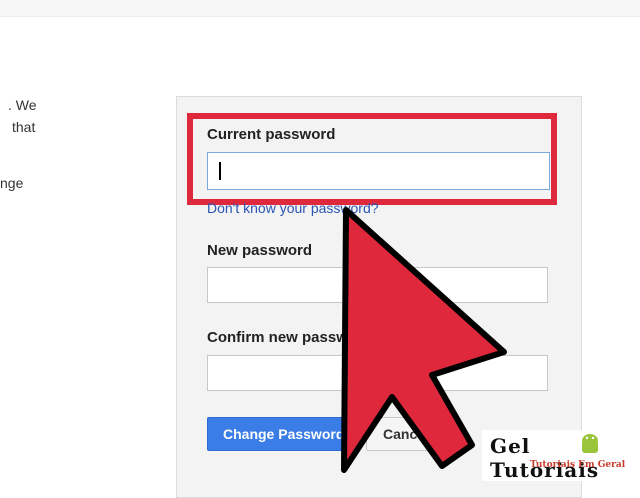 This screenshot has height=498, width=640. I want to click on description-line: nge, so click(12, 183).